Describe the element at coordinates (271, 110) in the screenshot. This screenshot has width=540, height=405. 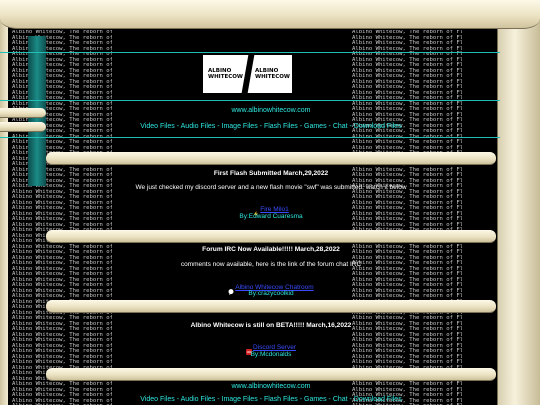
I see `site-url: www.albinowhitecow.com` at that location.